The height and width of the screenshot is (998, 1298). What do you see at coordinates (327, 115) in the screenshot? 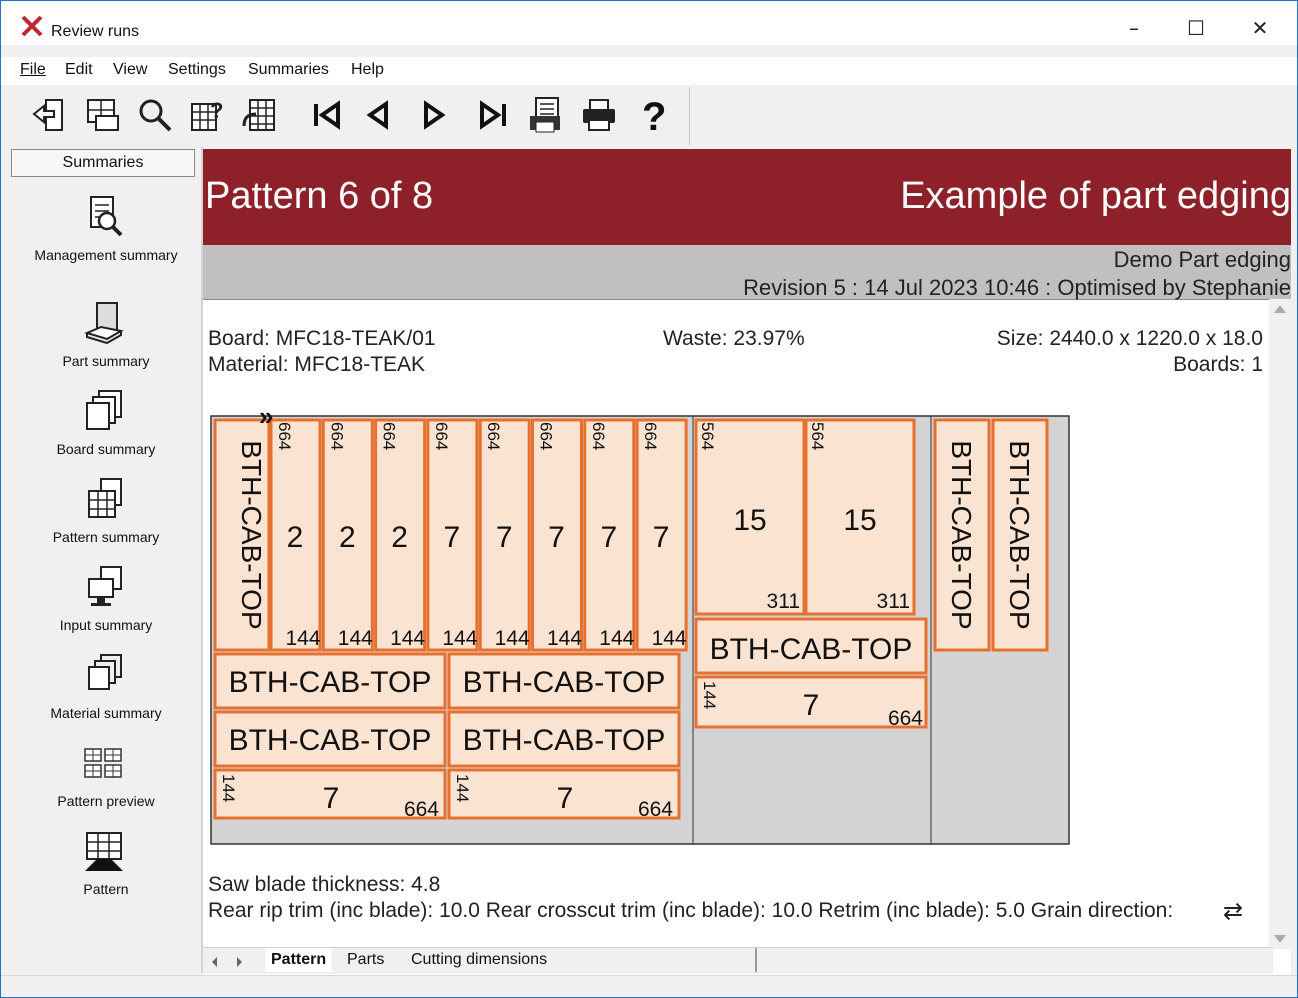
I see `first-button` at bounding box center [327, 115].